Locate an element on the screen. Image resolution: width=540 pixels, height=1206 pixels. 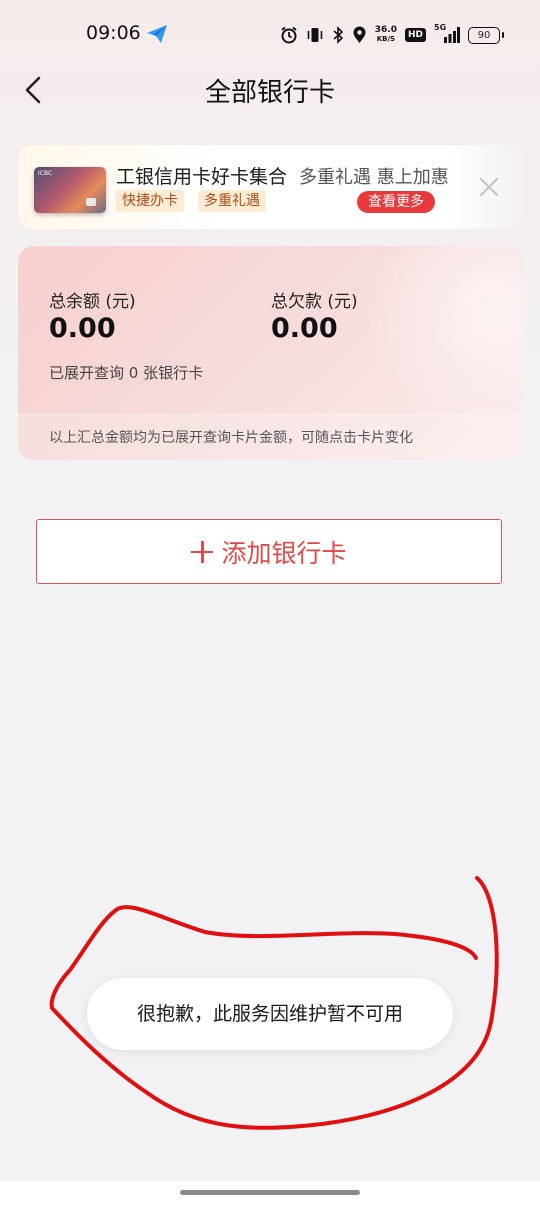
location-icon is located at coordinates (359, 34).